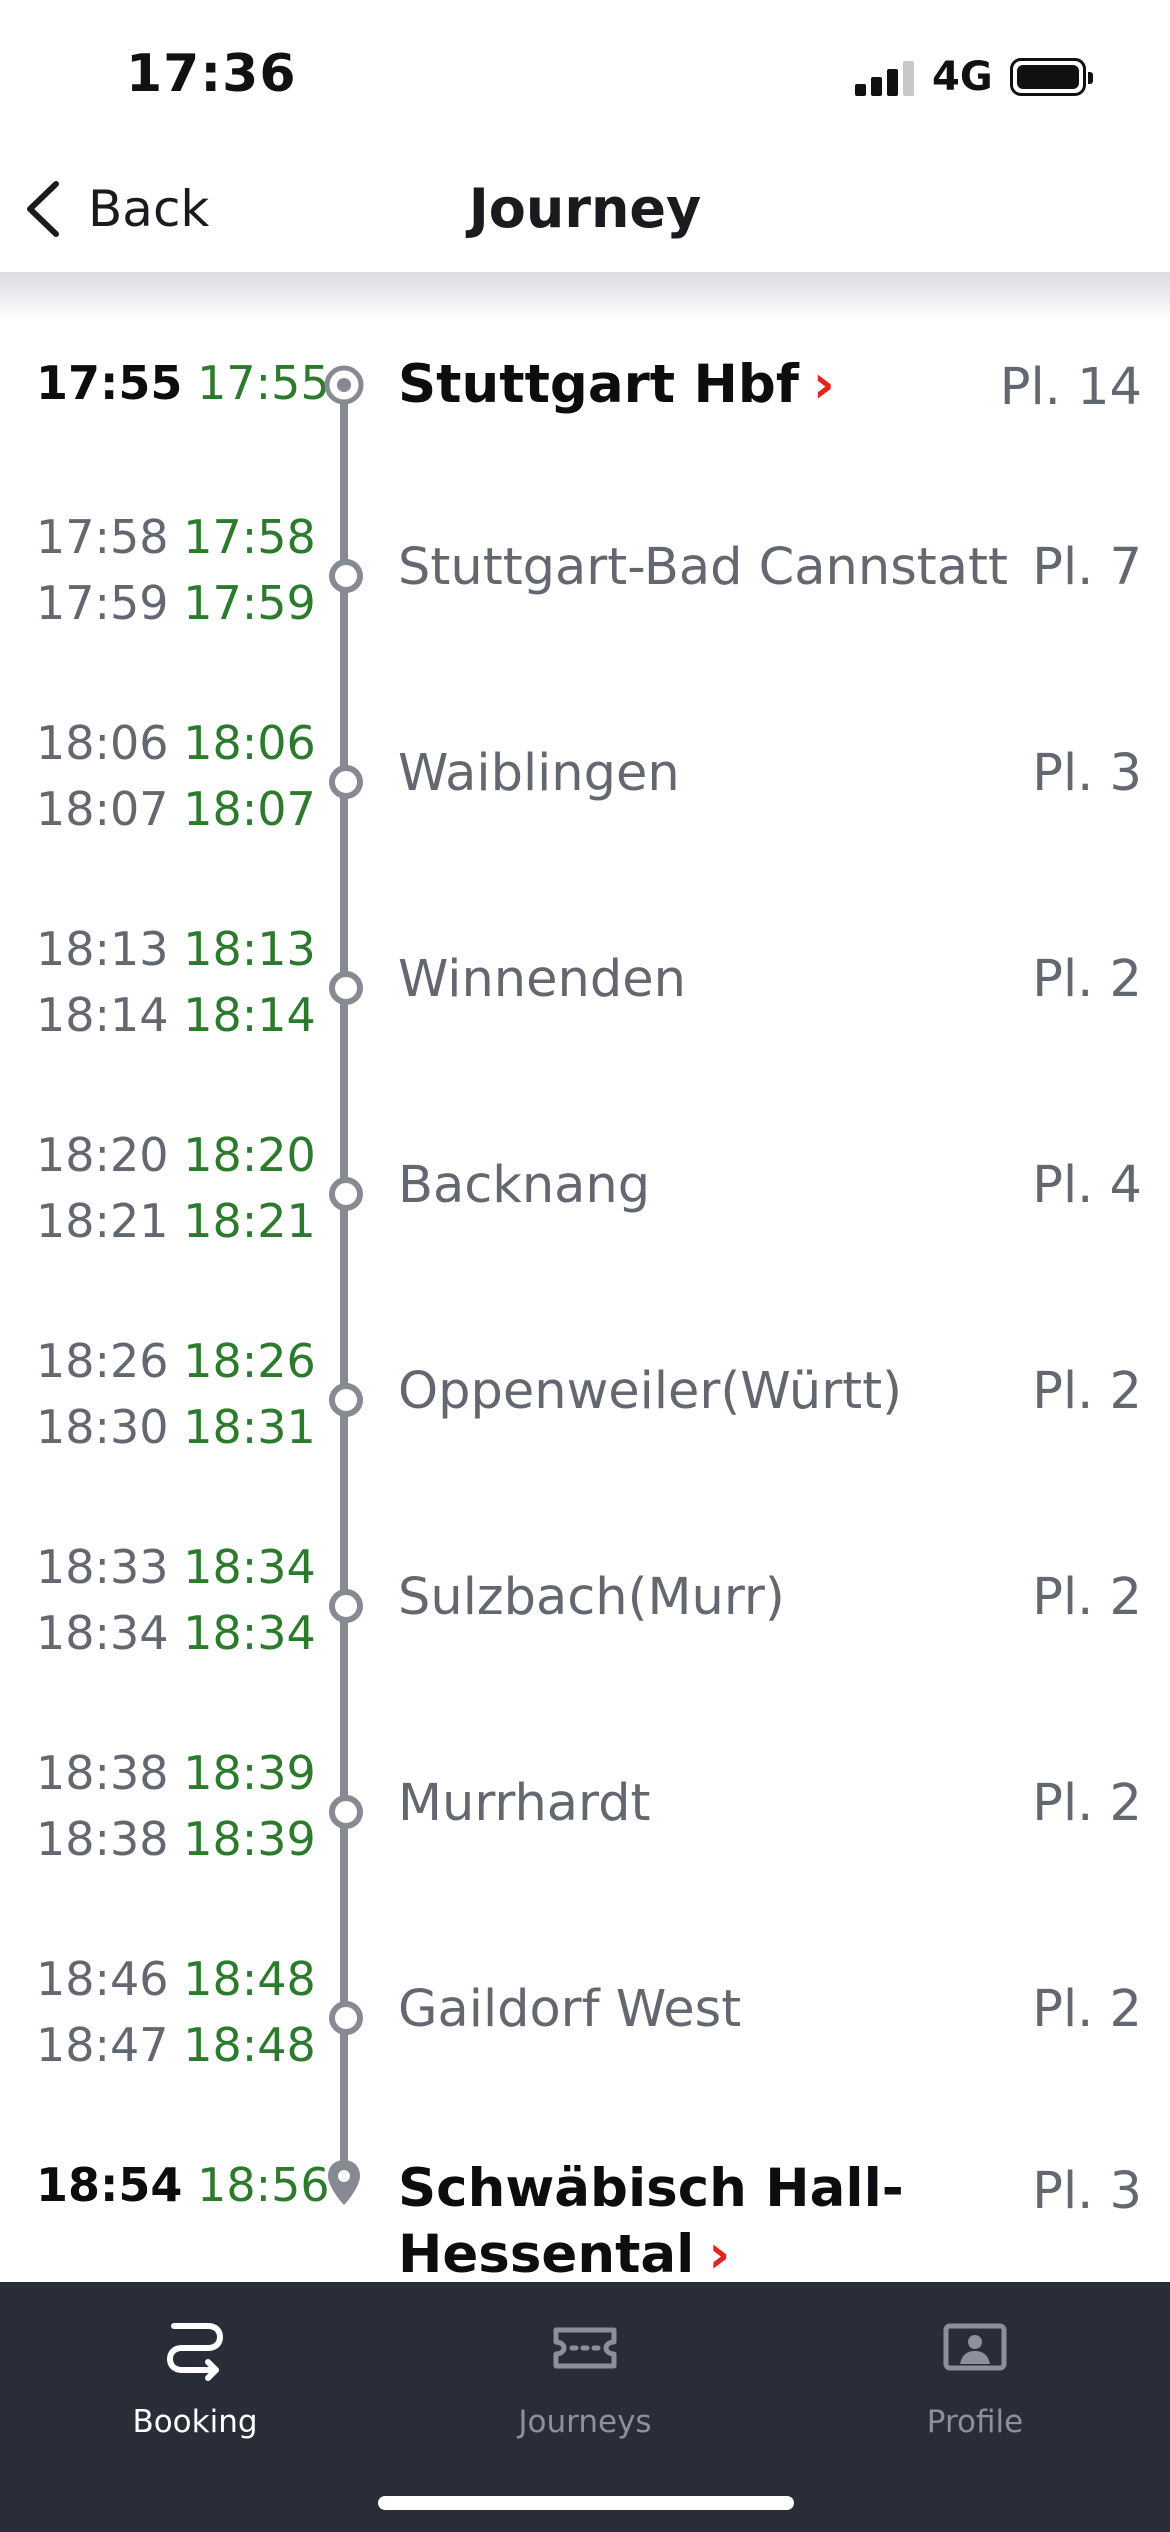 The width and height of the screenshot is (1170, 2532). I want to click on station-name: Oppenweiler(Württ), so click(650, 1391).